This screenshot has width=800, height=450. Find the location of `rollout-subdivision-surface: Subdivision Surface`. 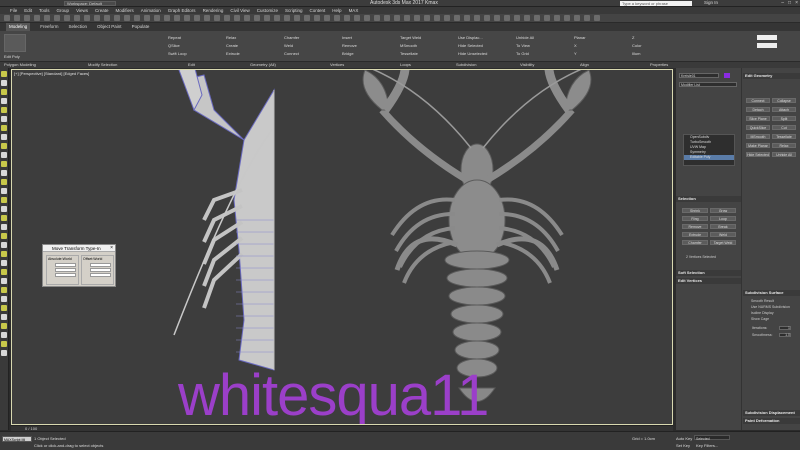

rollout-subdivision-surface: Subdivision Surface is located at coordinates (771, 293).